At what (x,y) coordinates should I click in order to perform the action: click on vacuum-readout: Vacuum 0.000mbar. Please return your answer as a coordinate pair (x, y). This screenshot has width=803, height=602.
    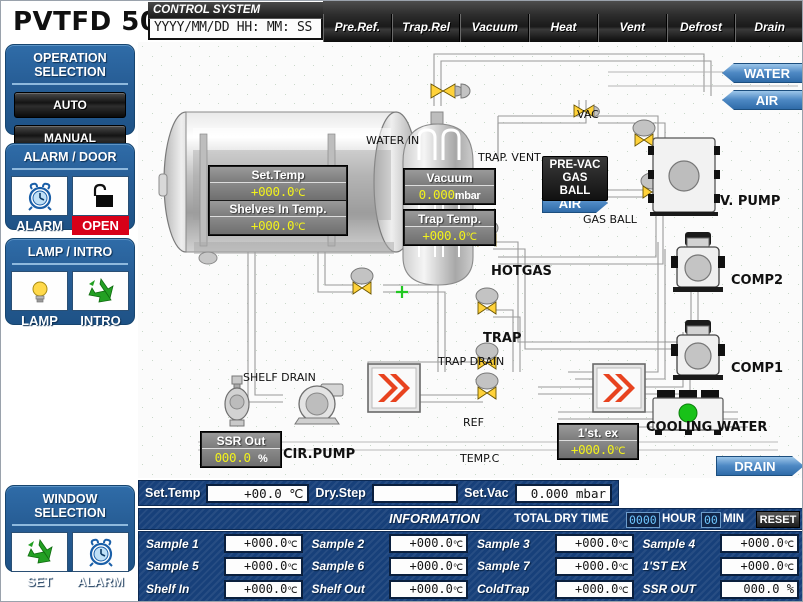
    Looking at the image, I should click on (449, 186).